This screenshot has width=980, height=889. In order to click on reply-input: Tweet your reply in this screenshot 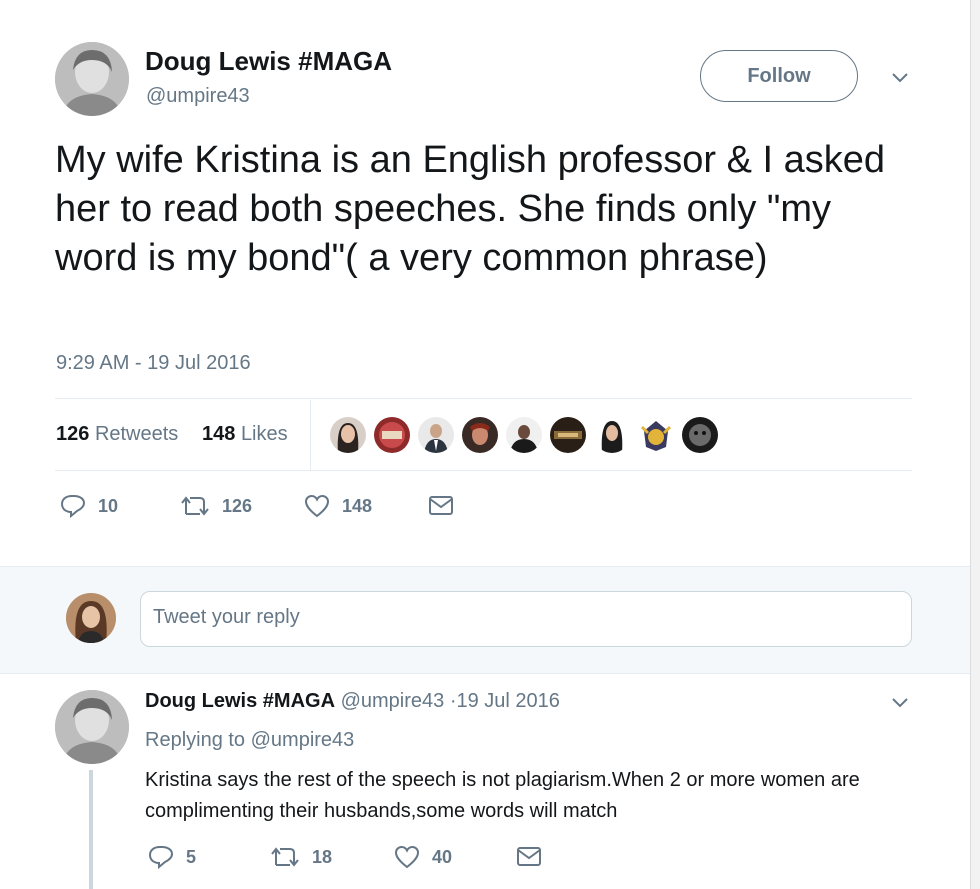, I will do `click(526, 619)`.